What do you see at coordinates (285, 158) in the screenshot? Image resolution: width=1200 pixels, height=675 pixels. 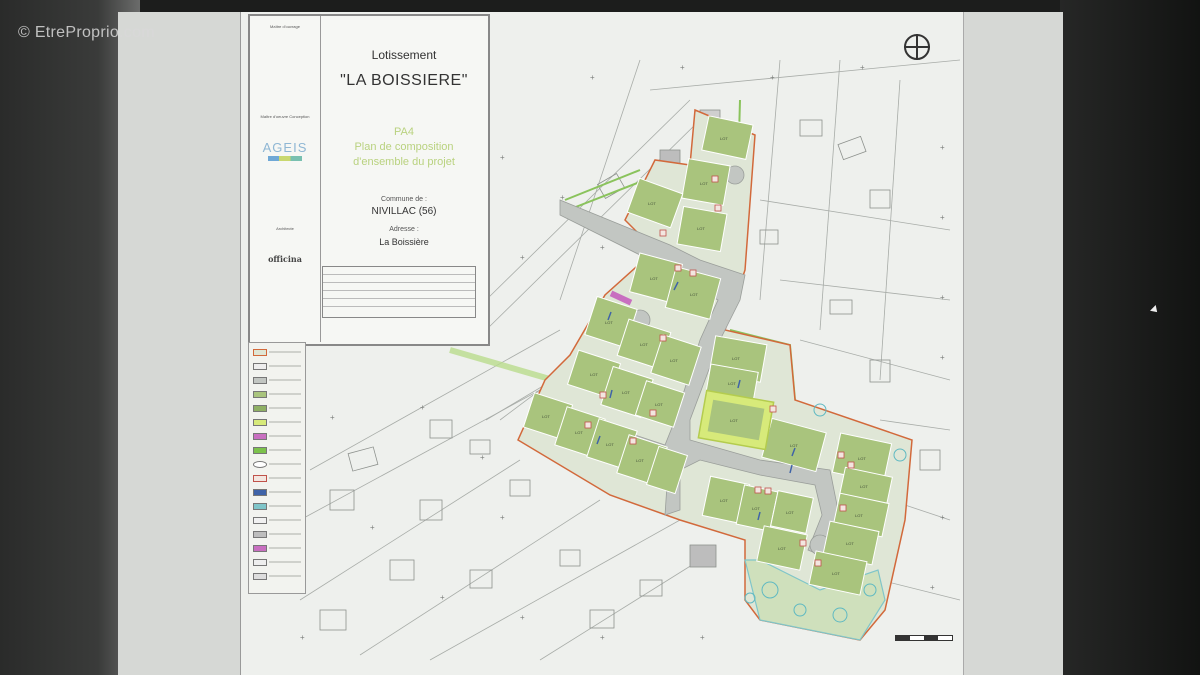 I see `agies-logo-bar` at bounding box center [285, 158].